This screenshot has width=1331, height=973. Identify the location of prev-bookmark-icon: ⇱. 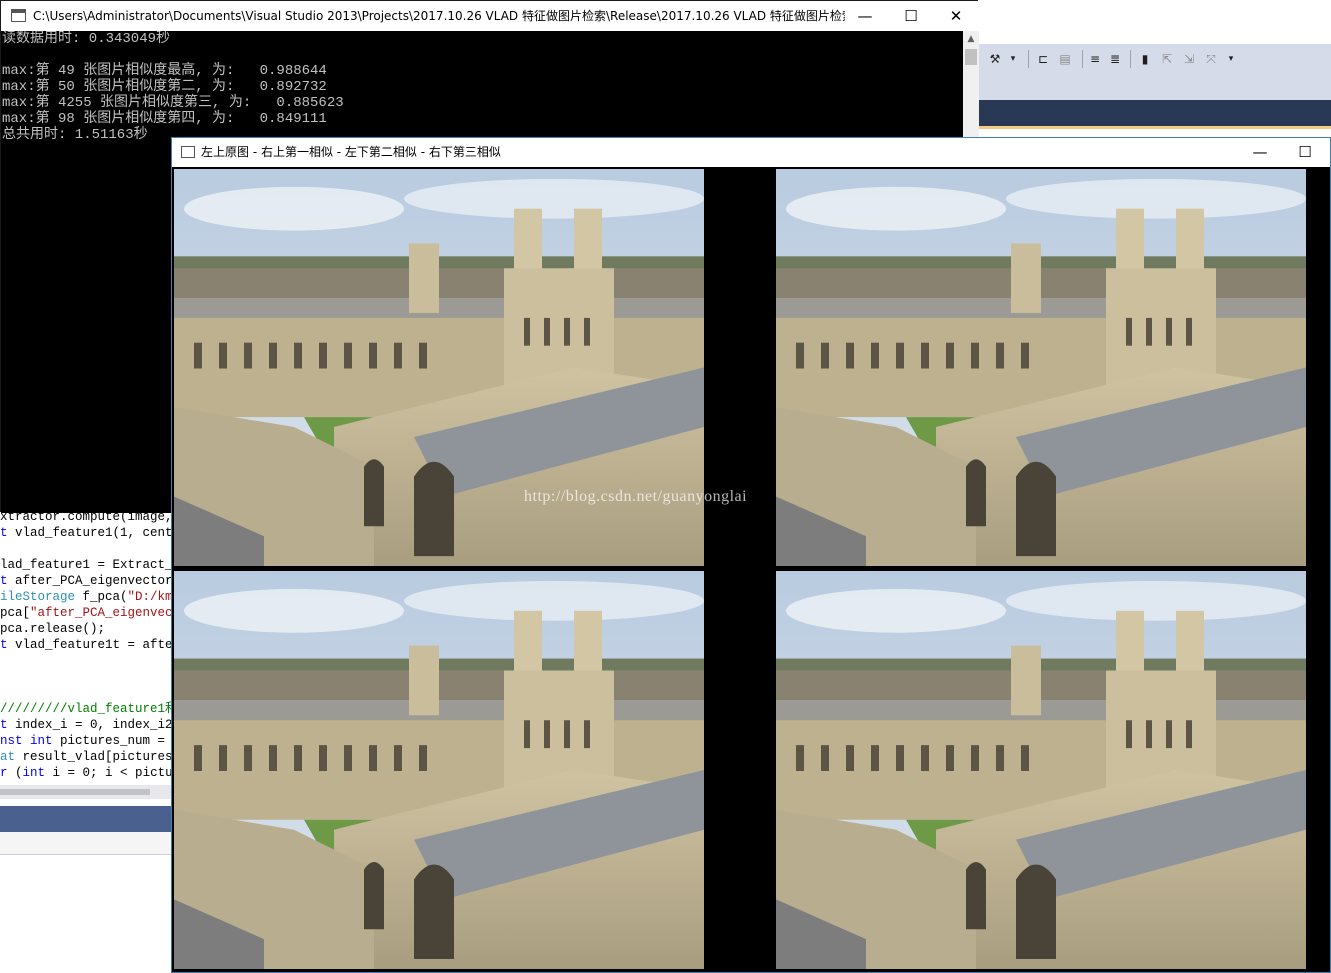
(1167, 59).